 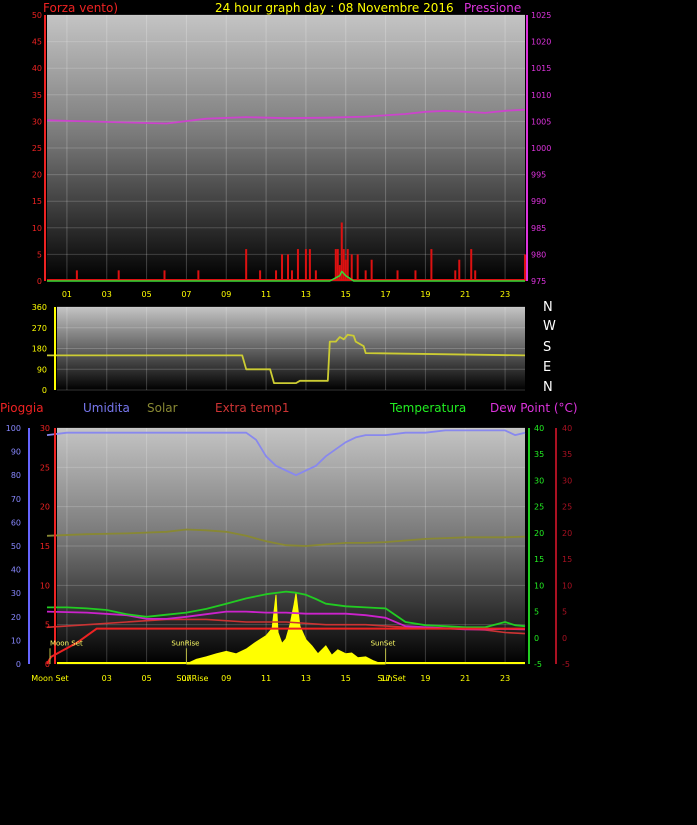 What do you see at coordinates (425, 678) in the screenshot?
I see `main-hour-tick-label: 19` at bounding box center [425, 678].